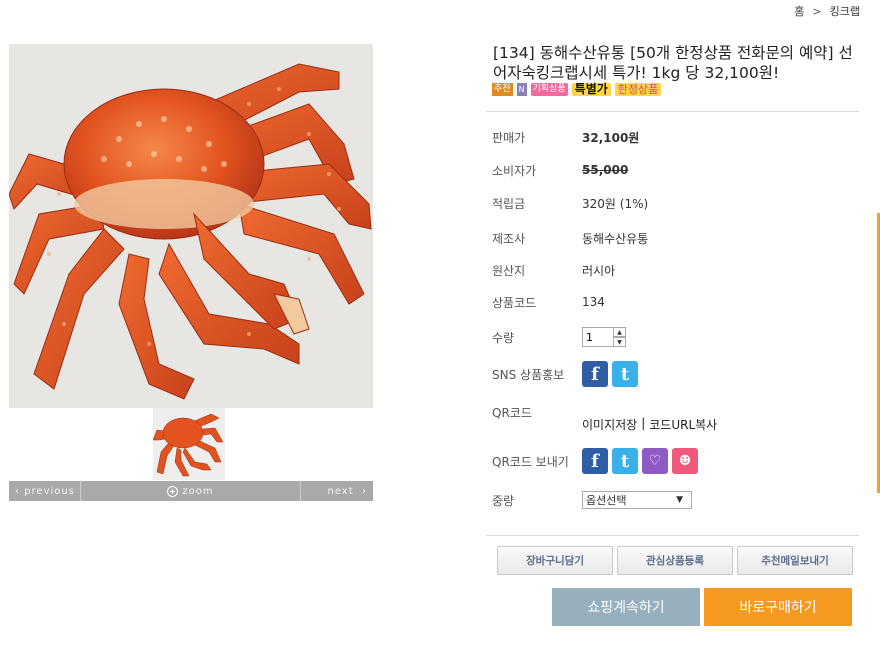 The width and height of the screenshot is (880, 646). Describe the element at coordinates (595, 374) in the screenshot. I see `facebook-icon: f` at that location.